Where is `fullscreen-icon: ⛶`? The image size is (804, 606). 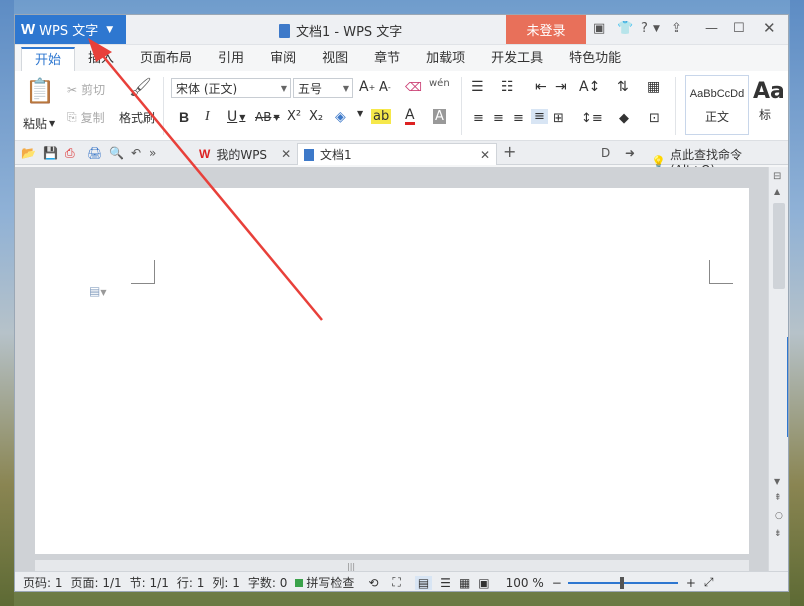
fullscreen-icon: ⛶ is located at coordinates (396, 582).